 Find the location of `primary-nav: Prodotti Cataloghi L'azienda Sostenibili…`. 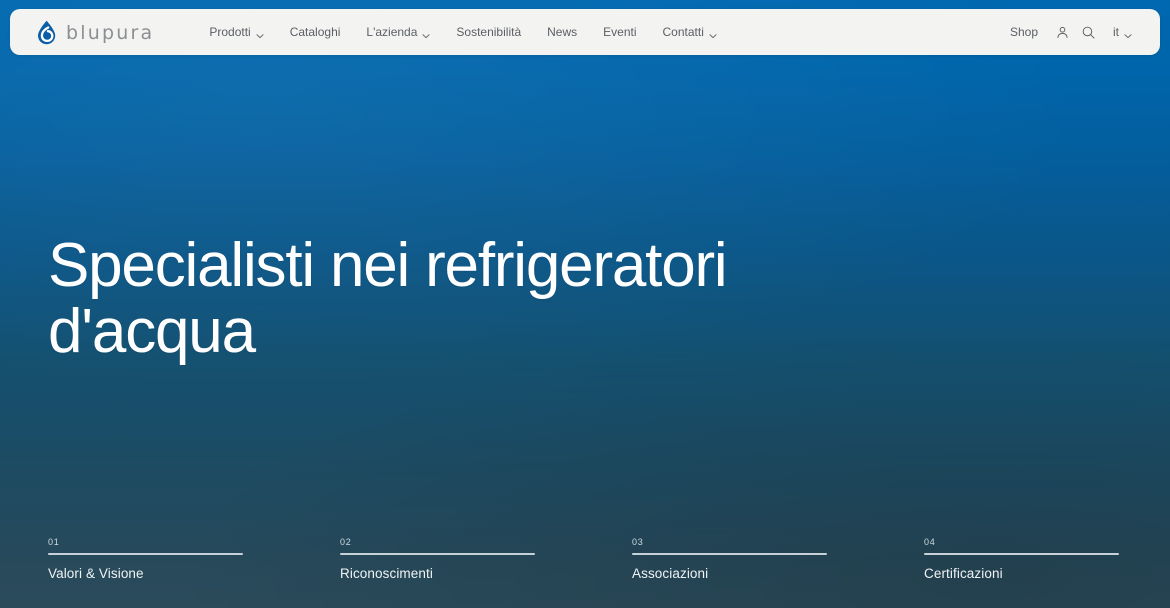

primary-nav: Prodotti Cataloghi L'azienda Sostenibili… is located at coordinates (463, 32).